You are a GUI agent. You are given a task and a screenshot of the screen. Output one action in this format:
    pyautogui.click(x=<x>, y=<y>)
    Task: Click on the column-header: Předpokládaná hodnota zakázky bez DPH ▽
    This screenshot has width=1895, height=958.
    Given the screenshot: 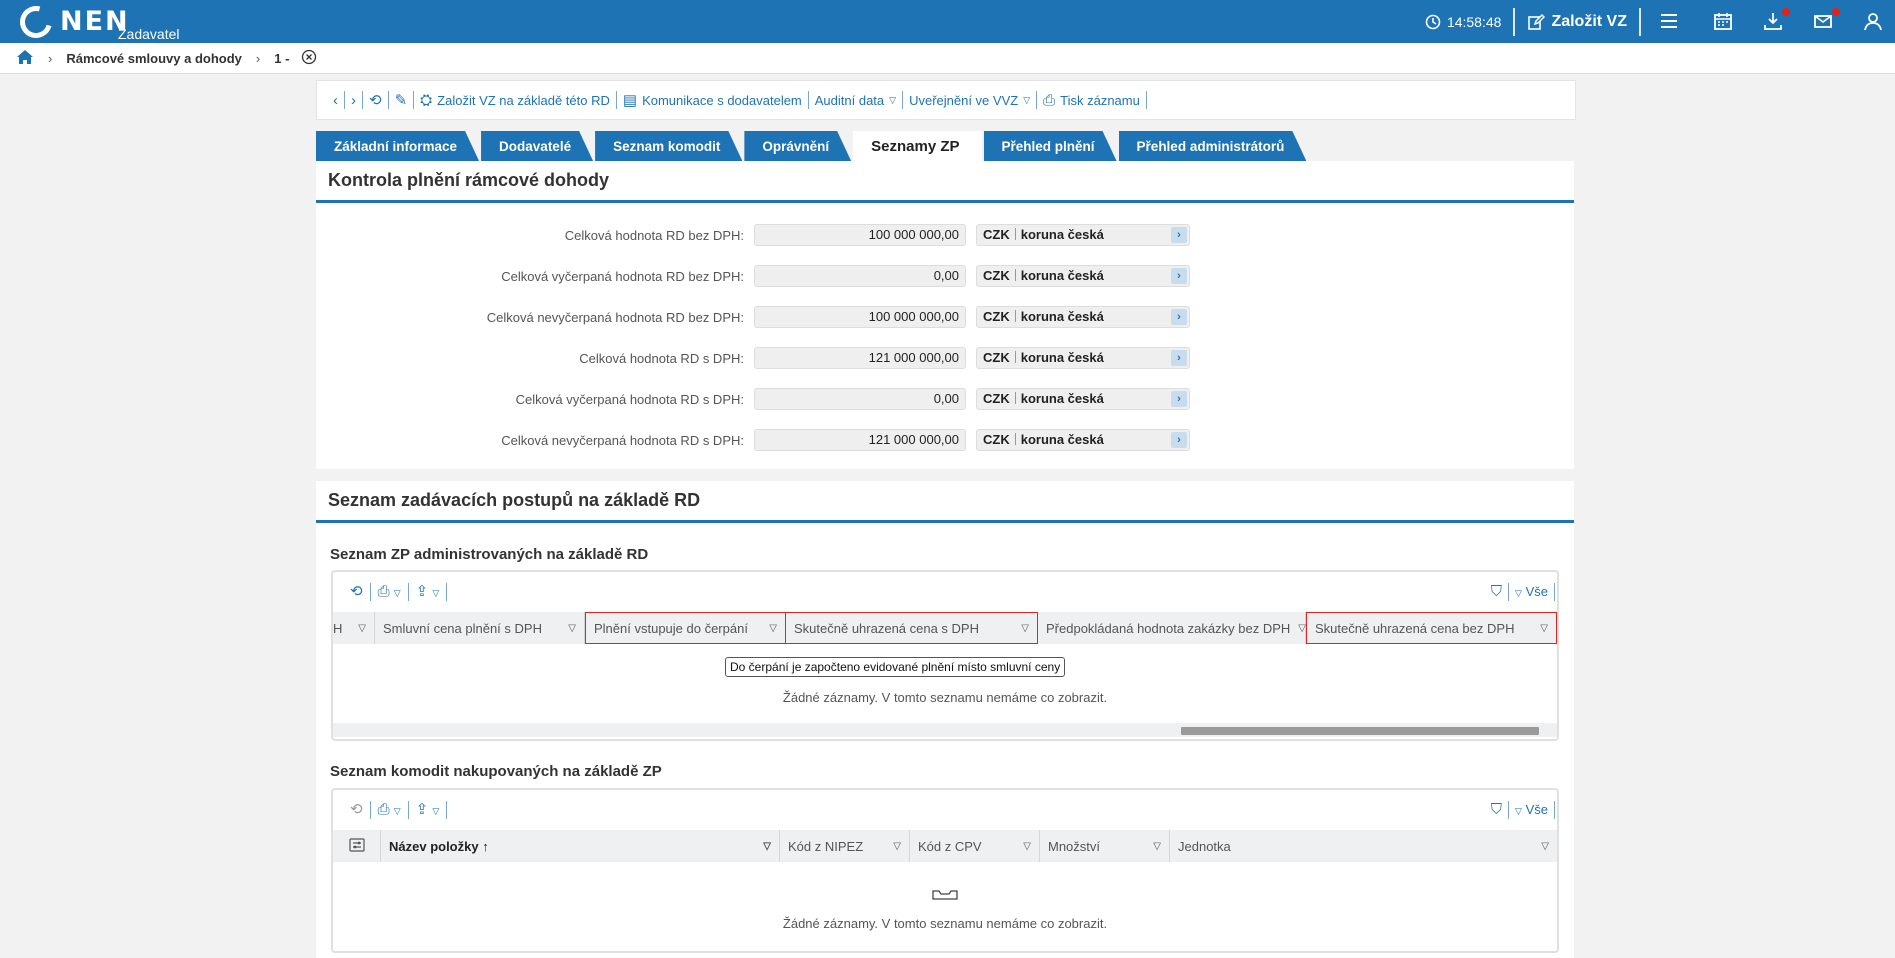 What is the action you would take?
    pyautogui.click(x=1172, y=628)
    